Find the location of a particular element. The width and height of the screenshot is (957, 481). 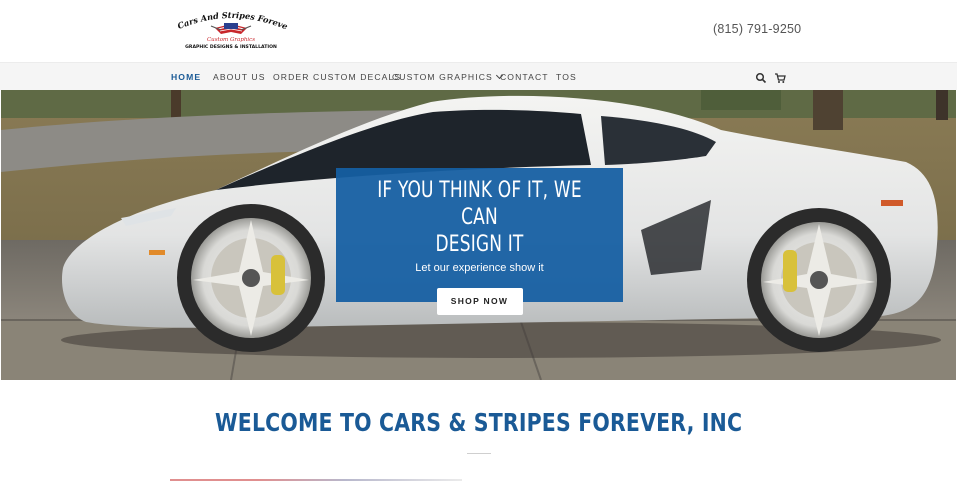

search-icon is located at coordinates (761, 77).